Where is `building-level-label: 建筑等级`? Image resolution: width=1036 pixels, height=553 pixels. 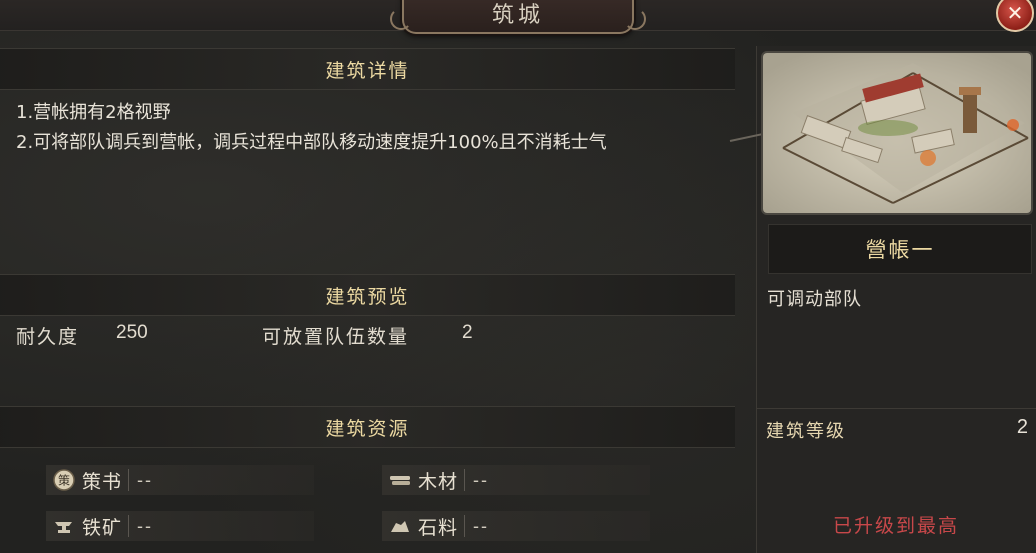 building-level-label: 建筑等级 is located at coordinates (806, 431).